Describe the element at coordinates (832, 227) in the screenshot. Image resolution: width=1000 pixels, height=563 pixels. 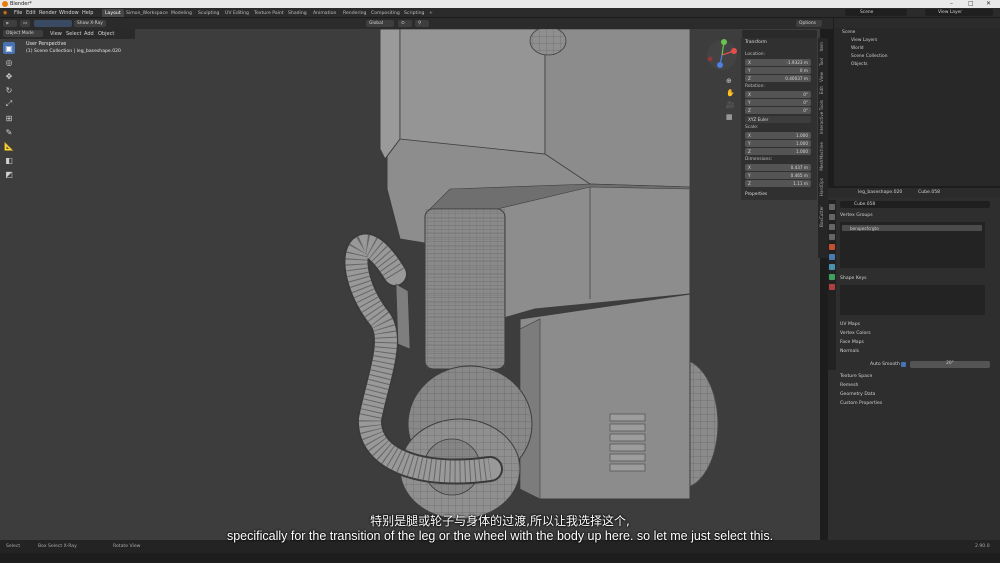
I see `output-tab-icon` at that location.